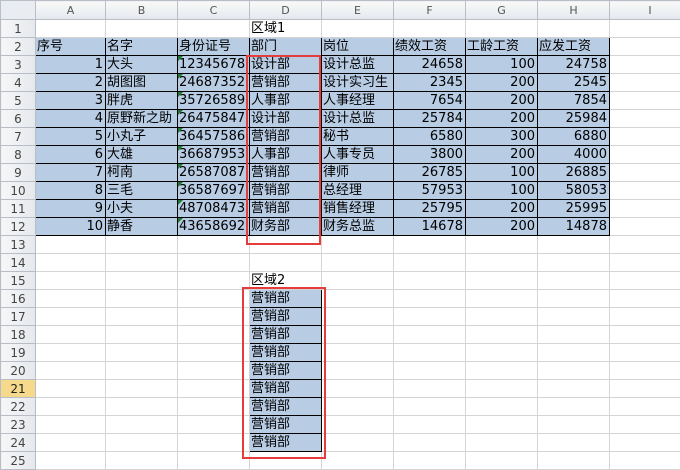 This screenshot has height=470, width=680. What do you see at coordinates (71, 83) in the screenshot?
I see `cell-a4: 2` at bounding box center [71, 83].